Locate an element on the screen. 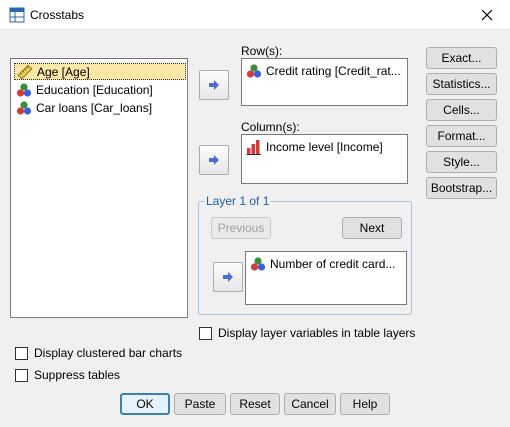  cancel-button: Cancel is located at coordinates (310, 404).